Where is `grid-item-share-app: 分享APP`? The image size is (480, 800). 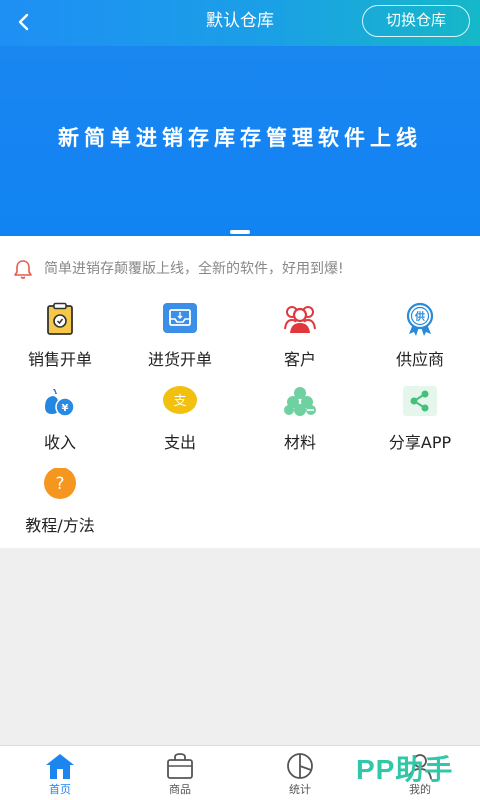
grid-item-share-app: 分享APP is located at coordinates (420, 425).